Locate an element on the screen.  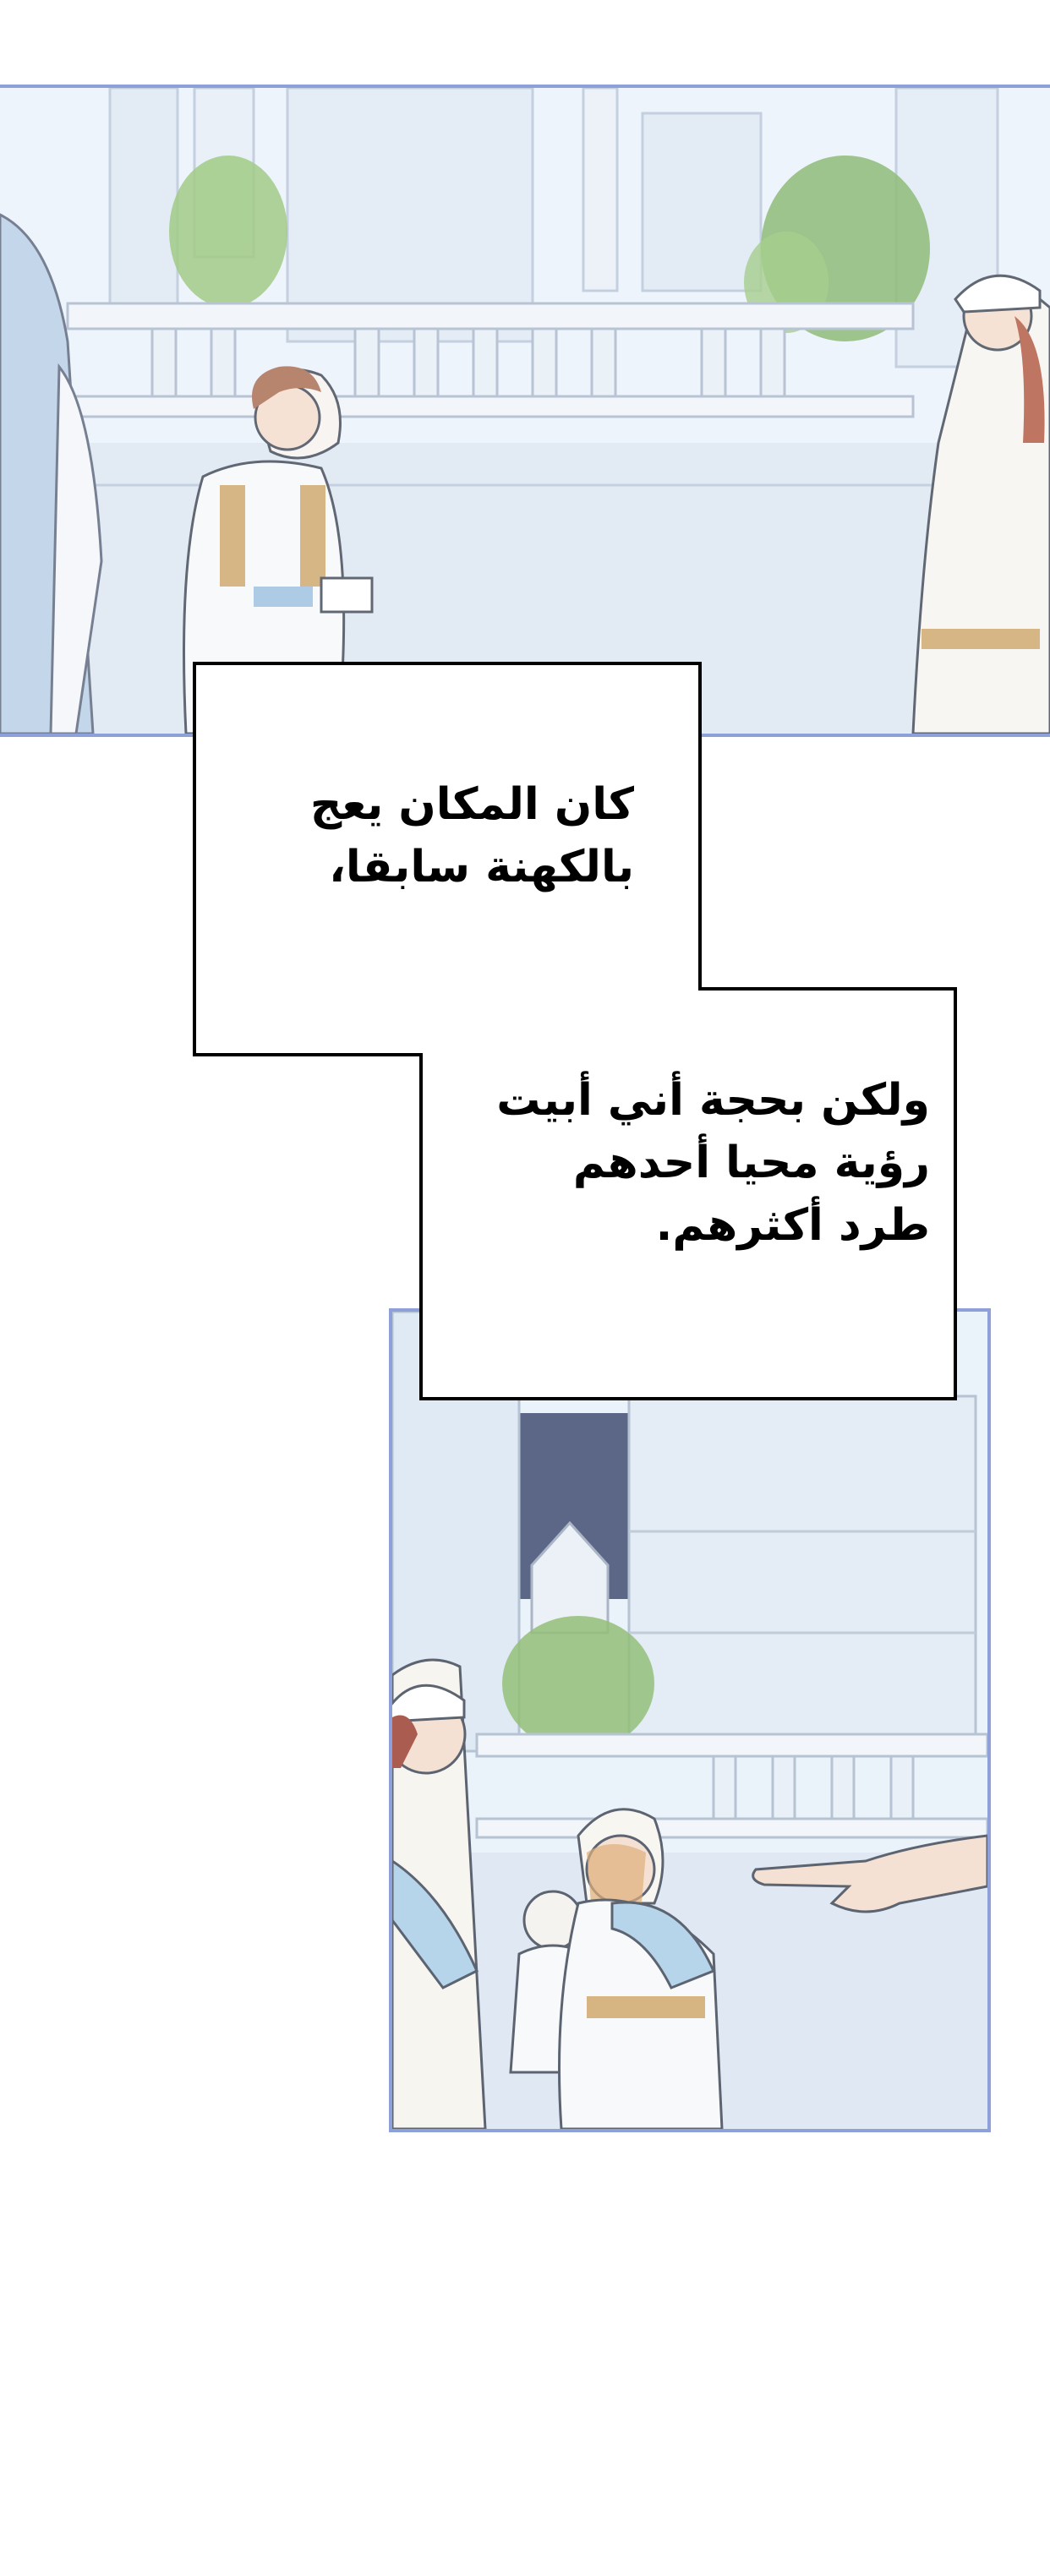
caption-line: كان المكان يعج is located at coordinates (471, 804).